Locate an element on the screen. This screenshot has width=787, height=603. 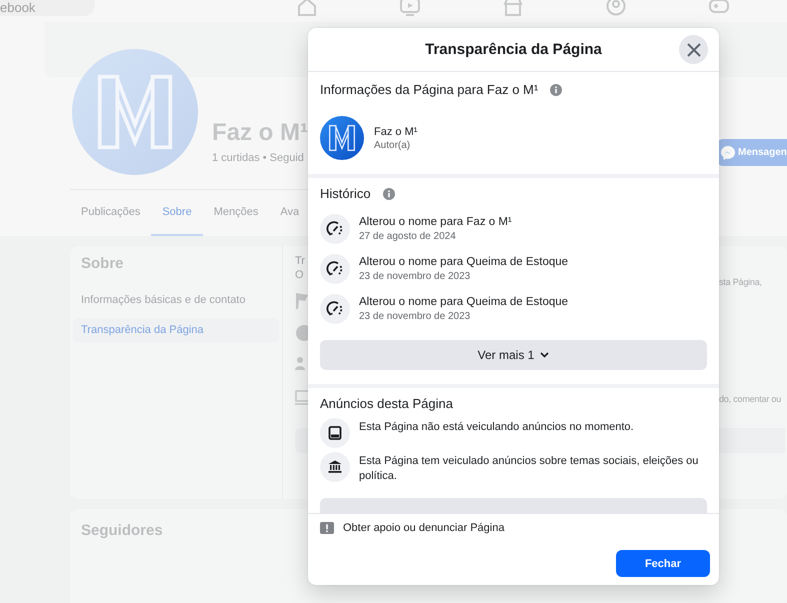
history-text: Alterou o nome para Faz o M¹ is located at coordinates (435, 222).